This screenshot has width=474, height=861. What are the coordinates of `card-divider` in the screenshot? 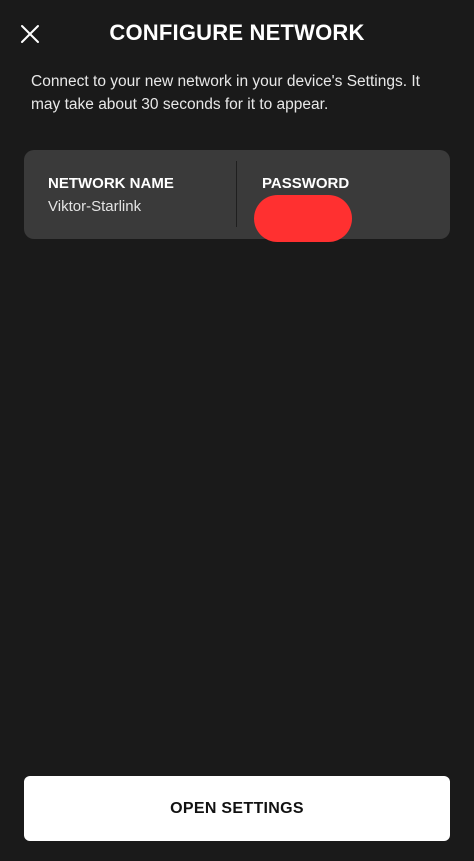 It's located at (236, 194).